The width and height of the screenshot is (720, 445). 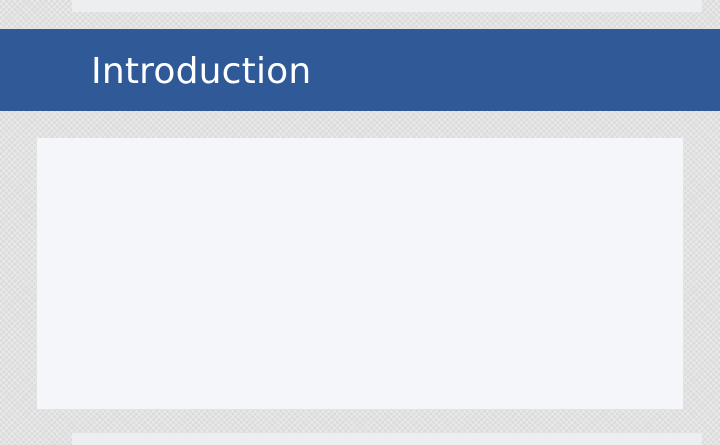 What do you see at coordinates (387, 6) in the screenshot?
I see `previous-card` at bounding box center [387, 6].